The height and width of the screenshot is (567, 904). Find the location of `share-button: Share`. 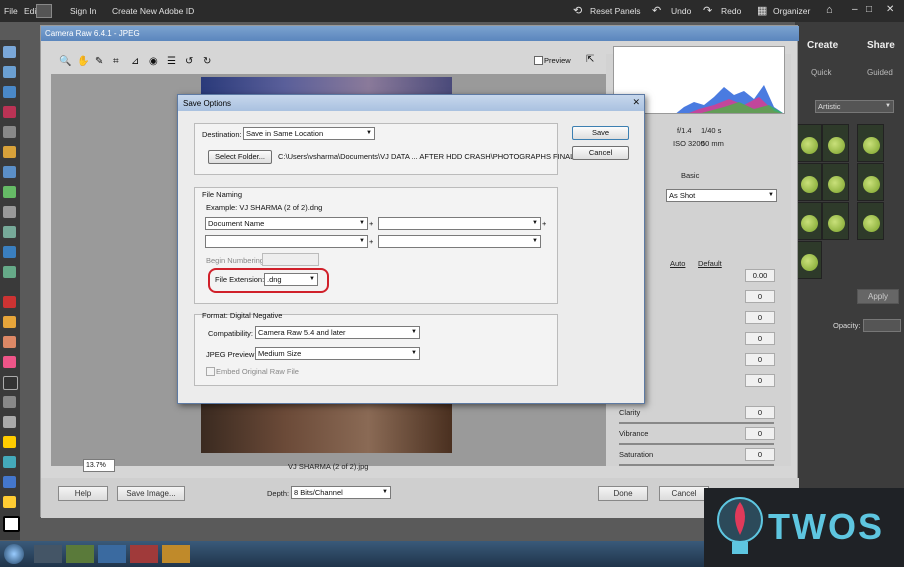

share-button: Share is located at coordinates (881, 45).